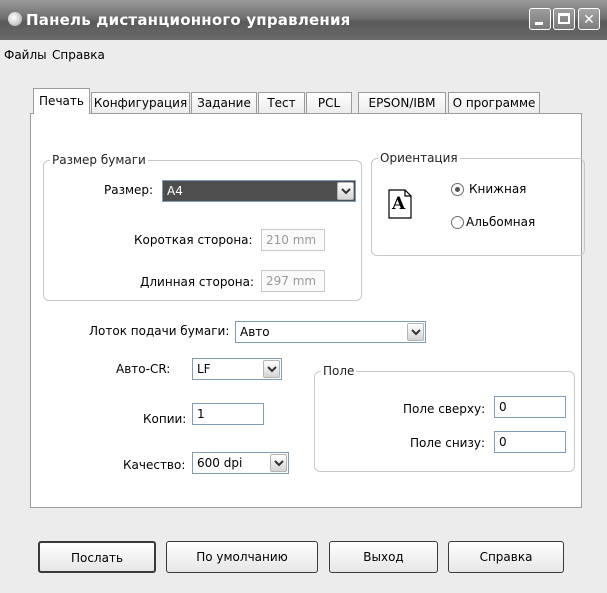 Image resolution: width=607 pixels, height=593 pixels. Describe the element at coordinates (228, 414) in the screenshot. I see `copies-field: 1` at that location.